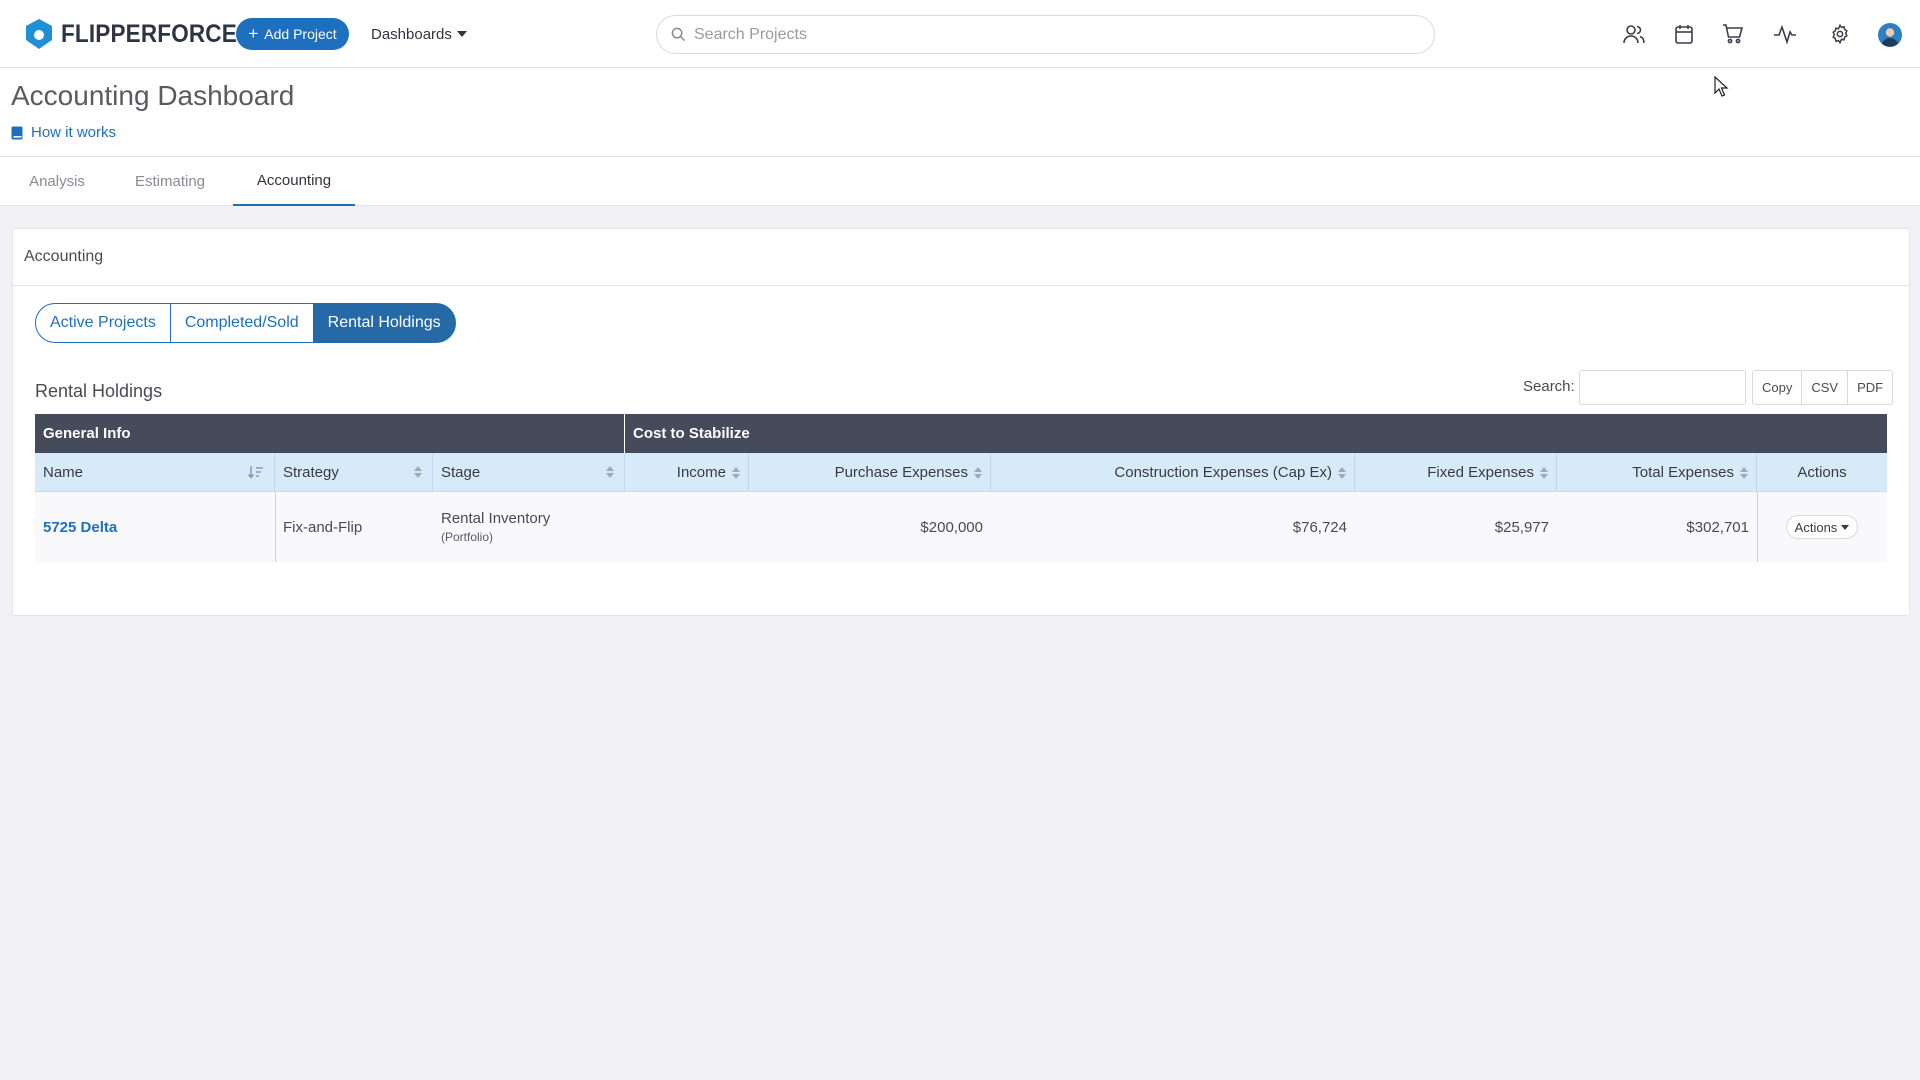 Image resolution: width=1920 pixels, height=1080 pixels. Describe the element at coordinates (678, 34) in the screenshot. I see `search-icon` at that location.